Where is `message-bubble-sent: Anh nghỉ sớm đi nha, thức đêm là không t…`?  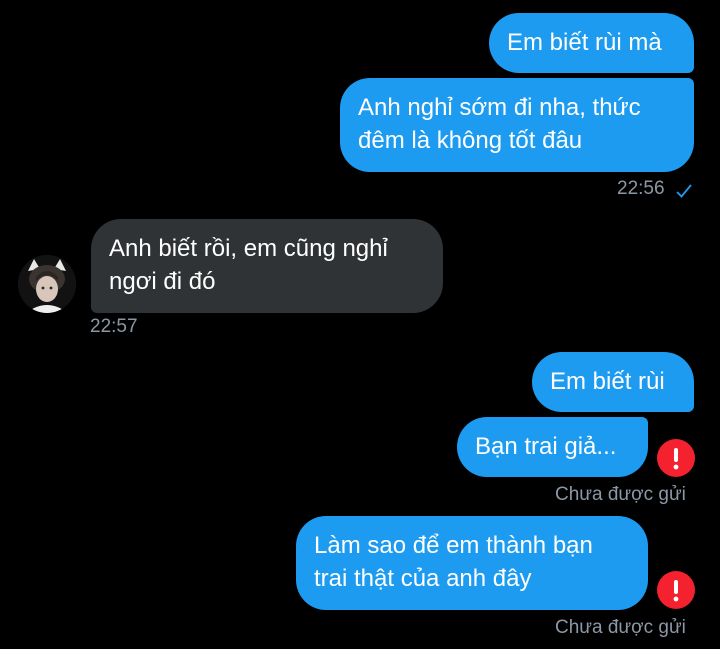 message-bubble-sent: Anh nghỉ sớm đi nha, thức đêm là không t… is located at coordinates (517, 125).